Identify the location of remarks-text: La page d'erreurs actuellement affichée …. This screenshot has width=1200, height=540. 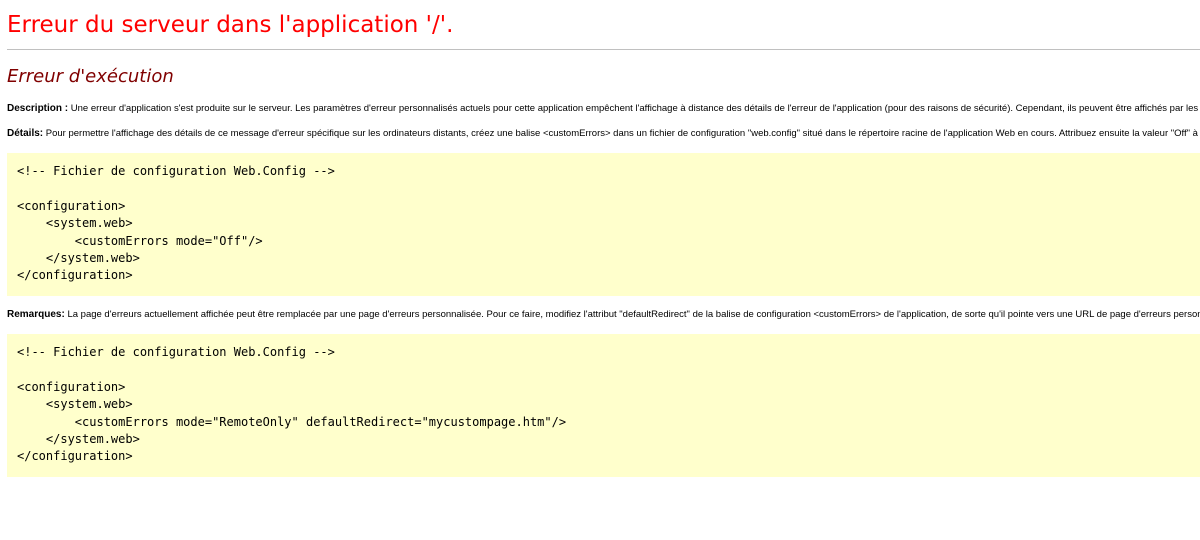
(633, 314).